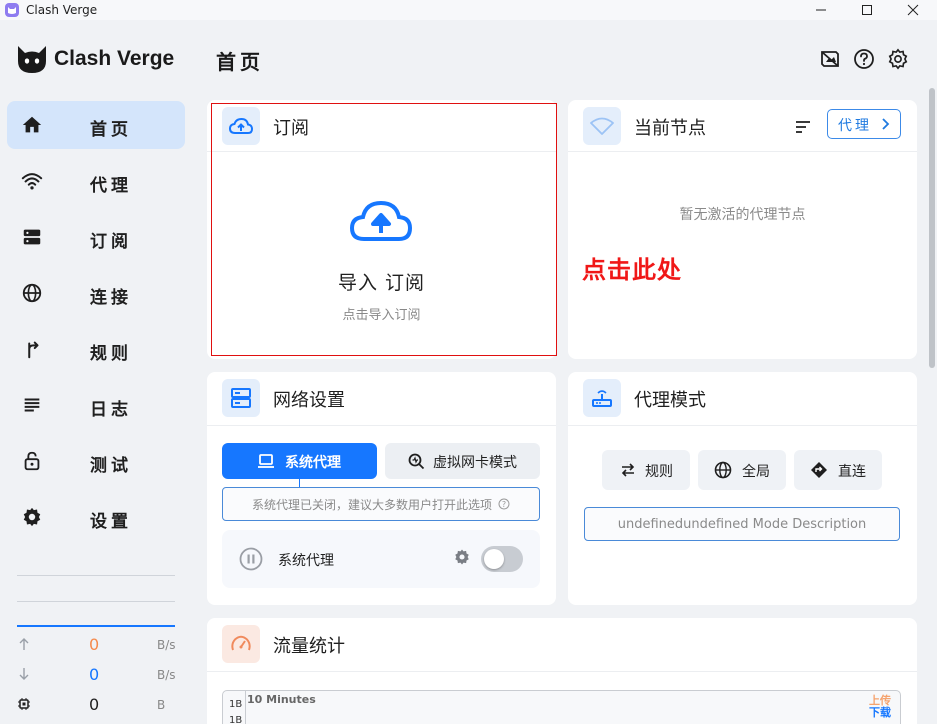  Describe the element at coordinates (33, 350) in the screenshot. I see `fork-arrow-icon` at that location.